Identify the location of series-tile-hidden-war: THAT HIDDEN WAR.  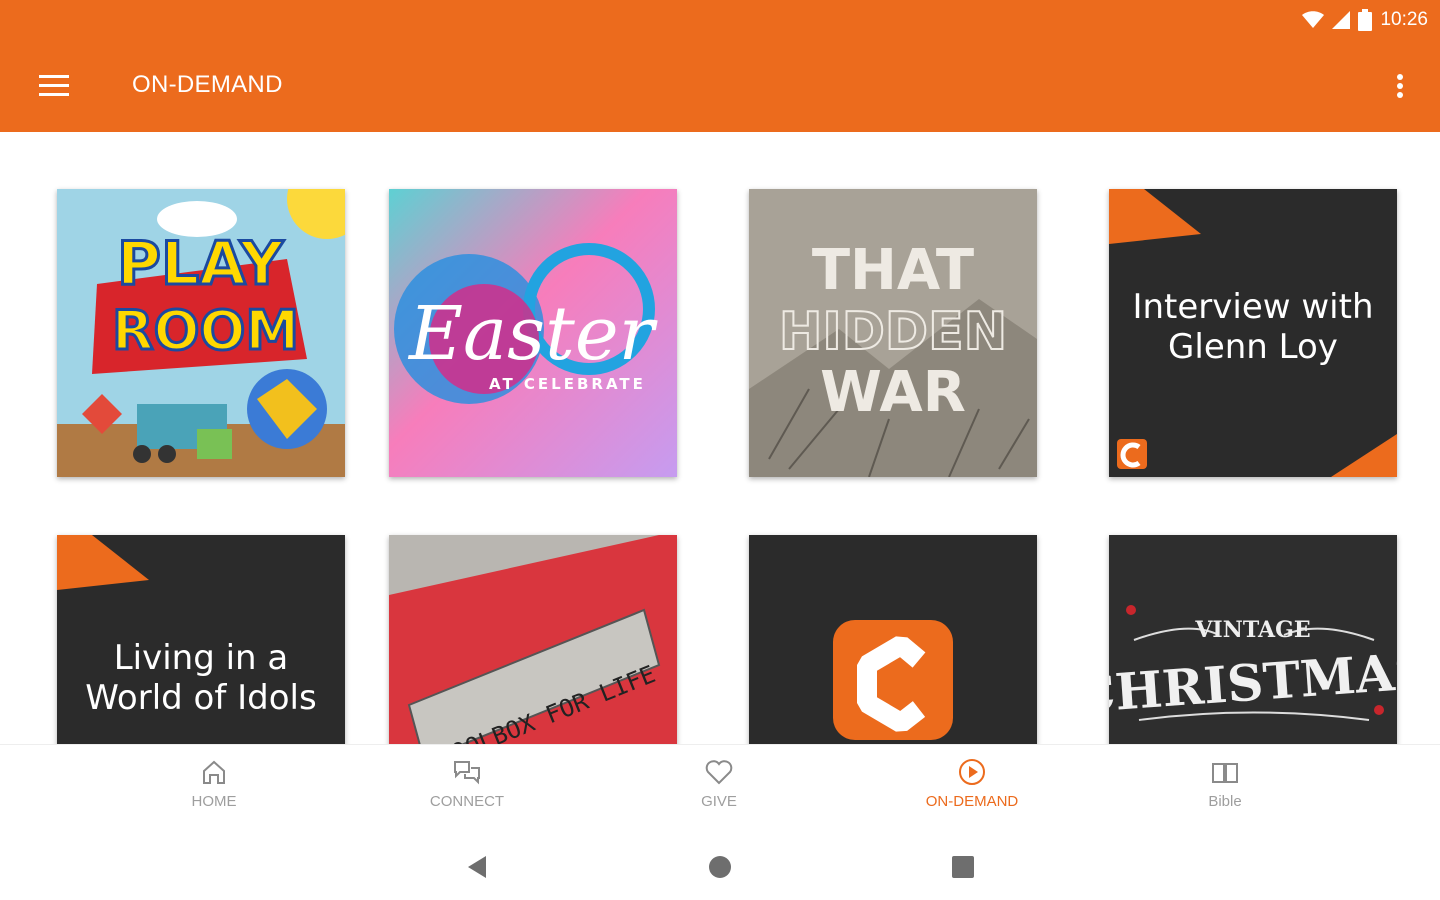
(893, 333).